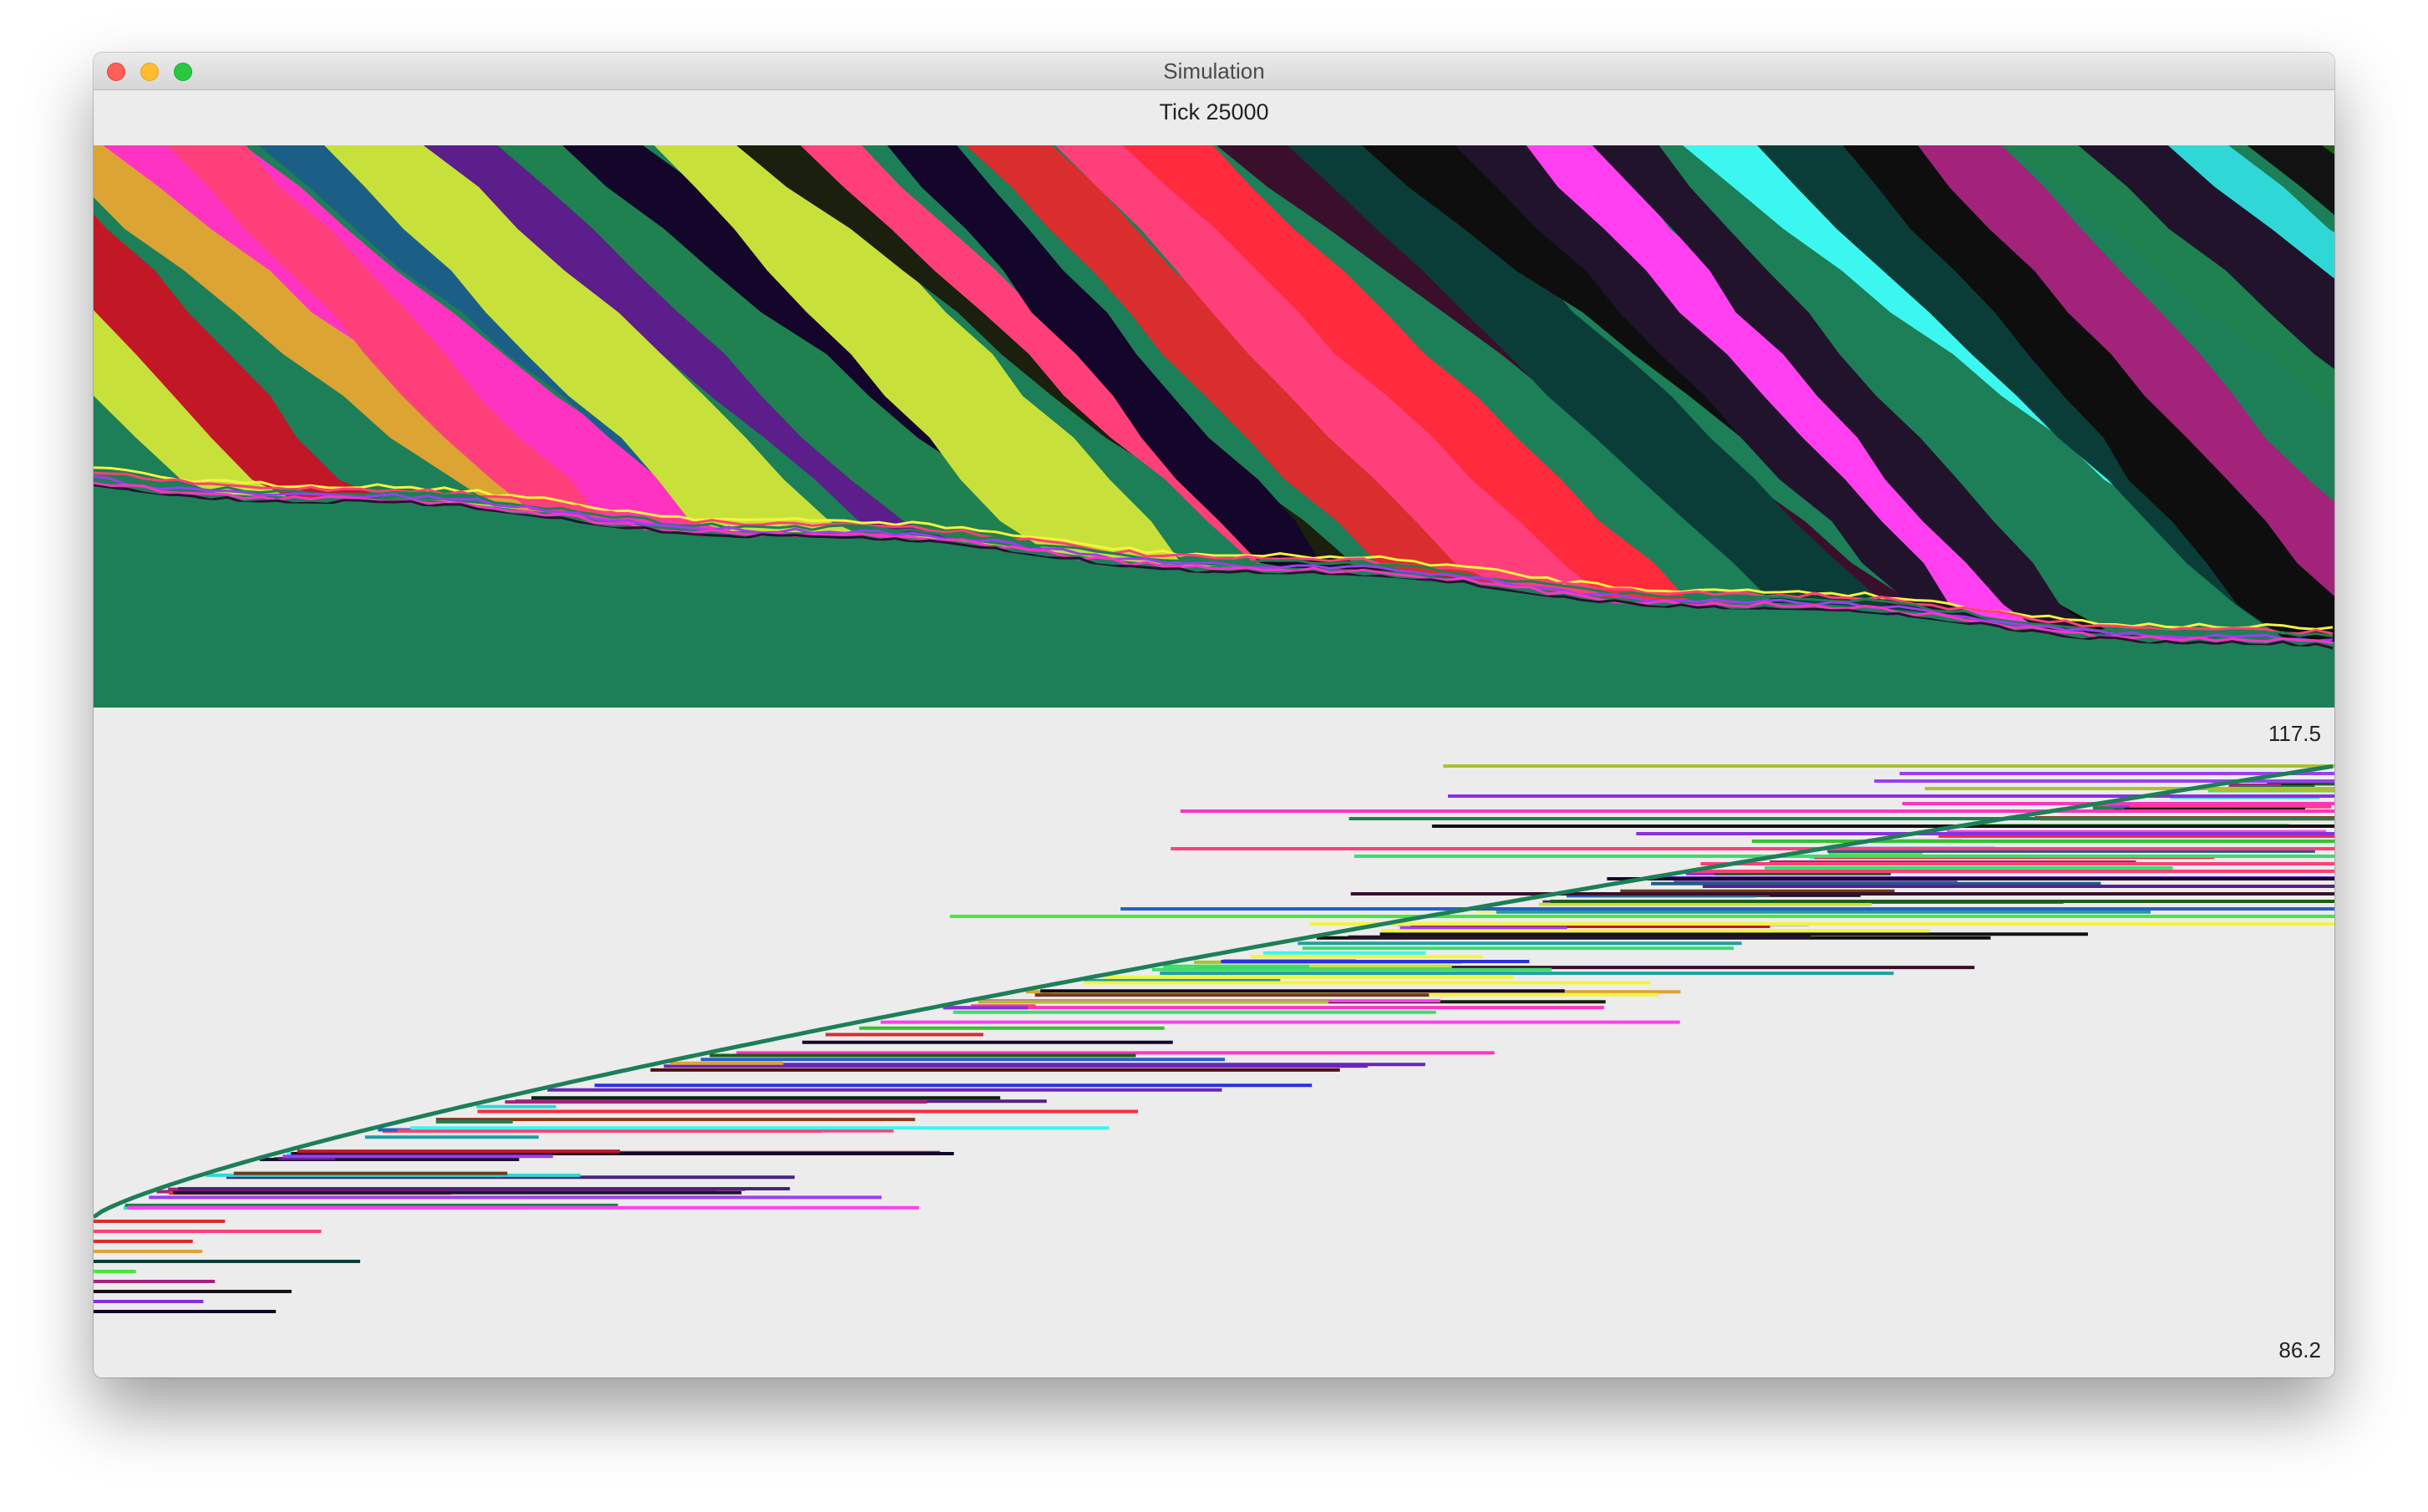 Image resolution: width=2428 pixels, height=1512 pixels. What do you see at coordinates (1214, 111) in the screenshot?
I see `tick-counter: Tick 25000` at bounding box center [1214, 111].